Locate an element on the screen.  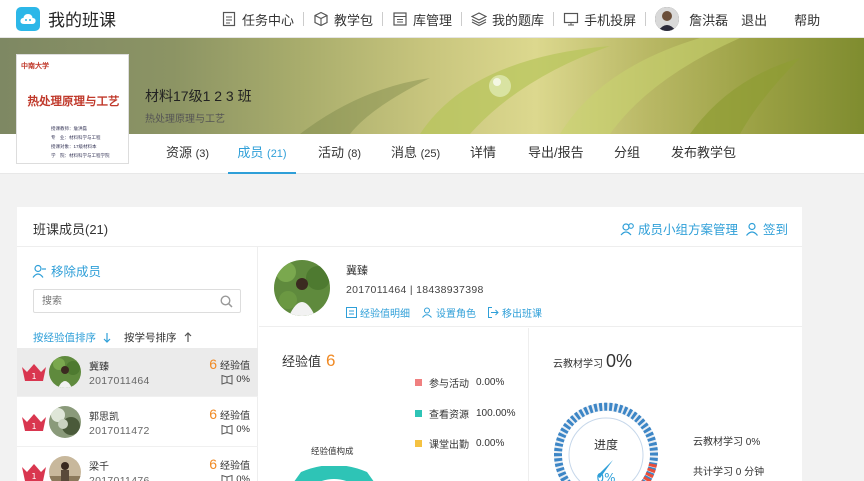
checkin-button: 签到 is located at coordinates (766, 228).